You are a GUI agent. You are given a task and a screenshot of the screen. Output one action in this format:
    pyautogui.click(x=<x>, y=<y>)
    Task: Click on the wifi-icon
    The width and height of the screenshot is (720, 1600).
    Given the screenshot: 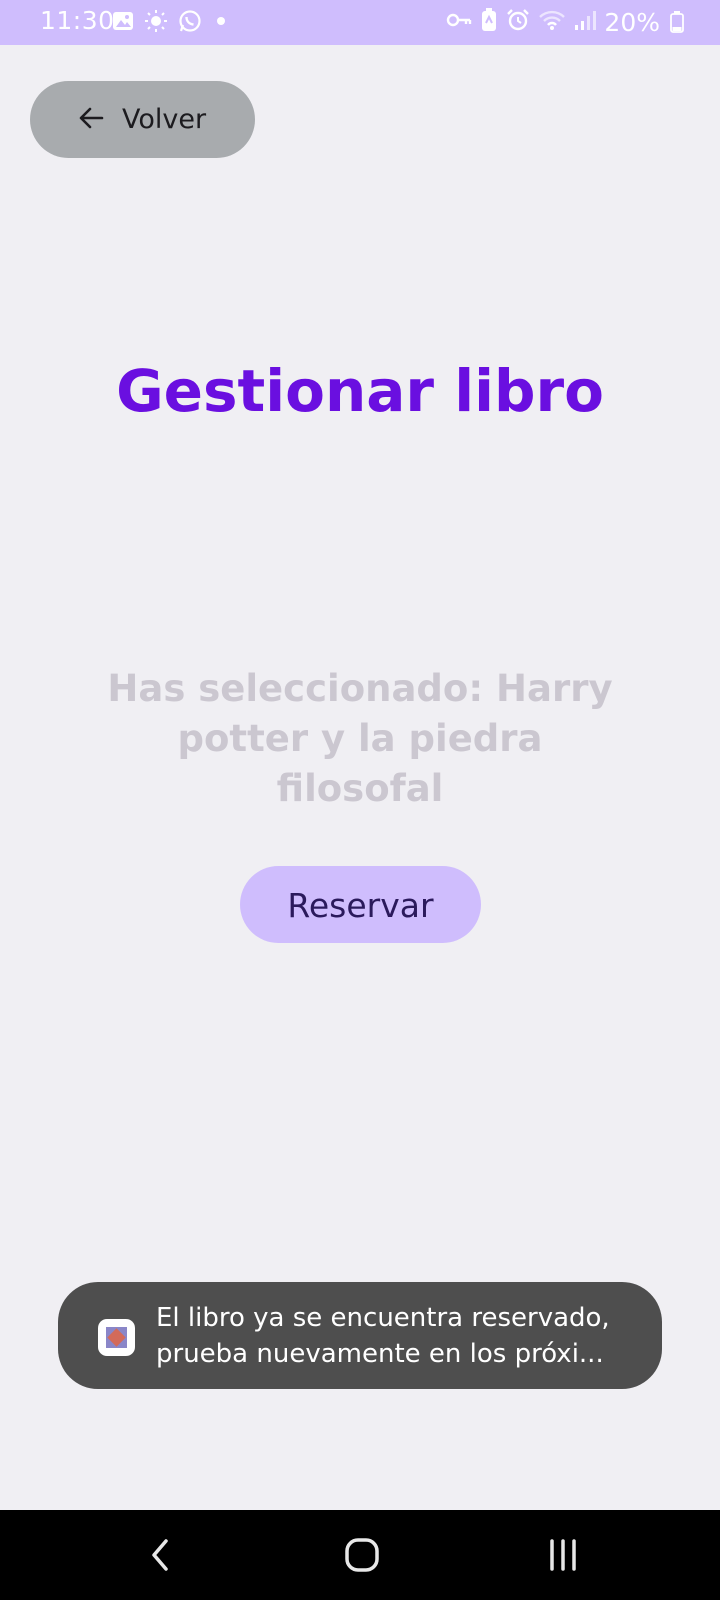 What is the action you would take?
    pyautogui.click(x=552, y=22)
    